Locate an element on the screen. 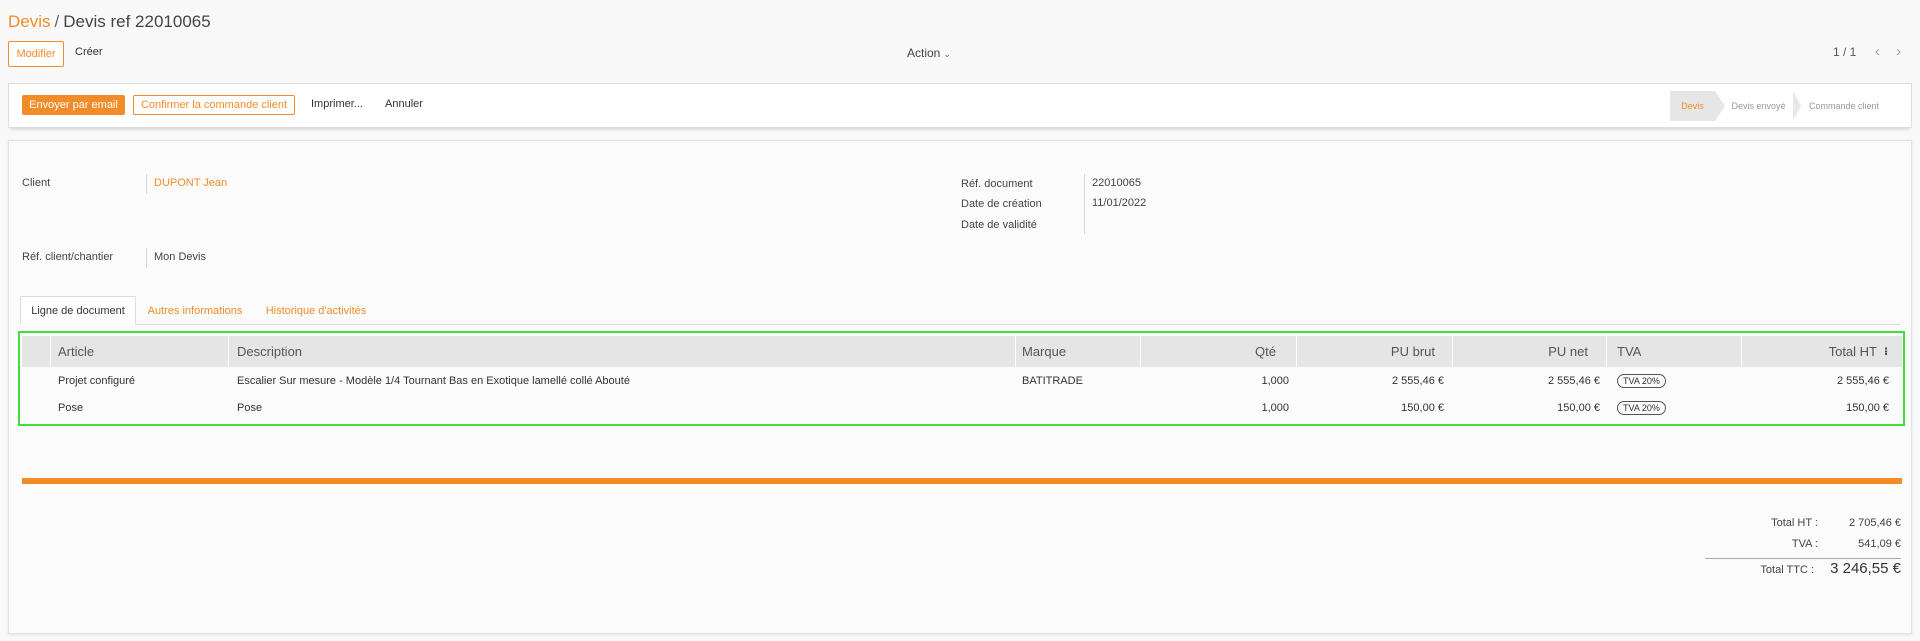 This screenshot has height=641, width=1920. section-divider is located at coordinates (962, 481).